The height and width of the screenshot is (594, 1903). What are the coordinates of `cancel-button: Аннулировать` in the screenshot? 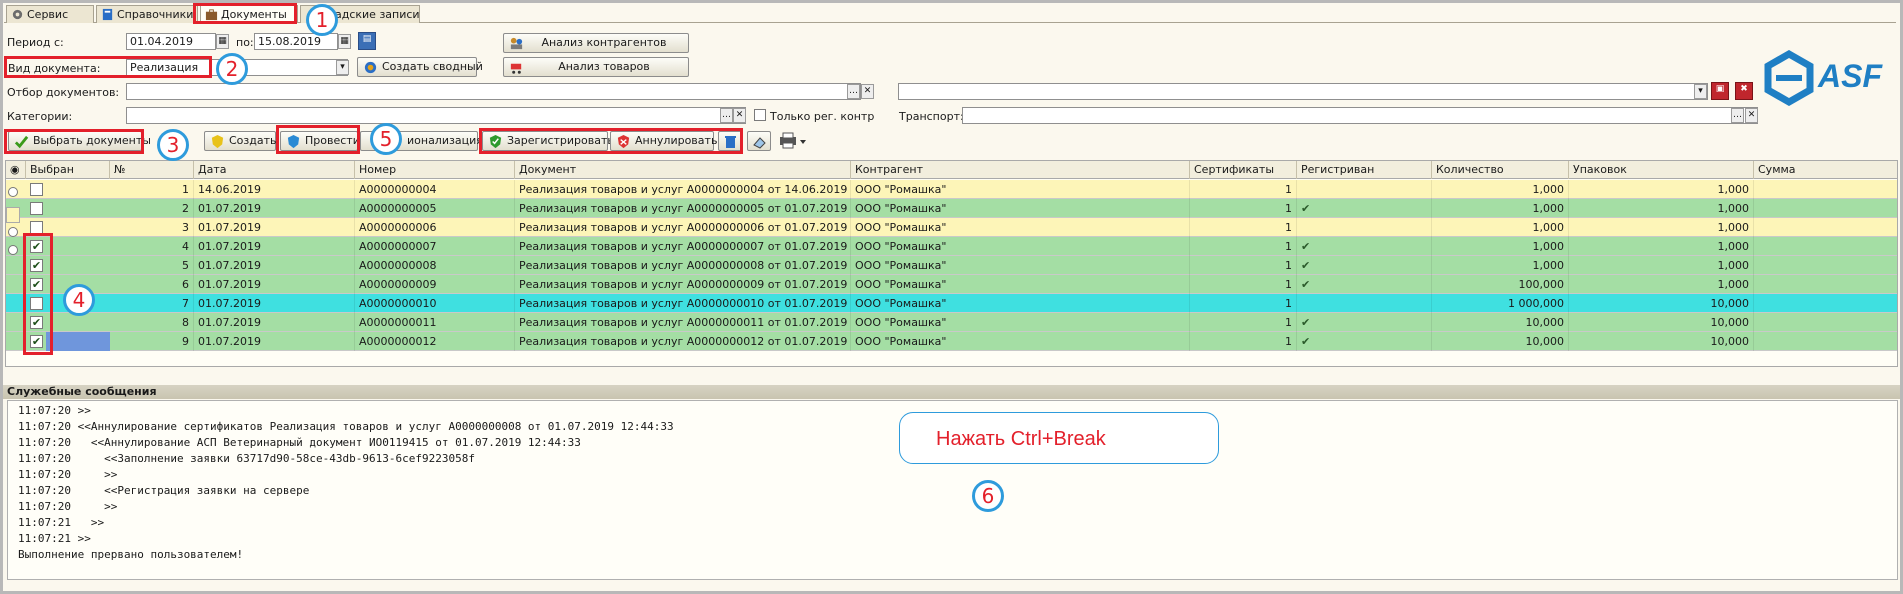 It's located at (663, 141).